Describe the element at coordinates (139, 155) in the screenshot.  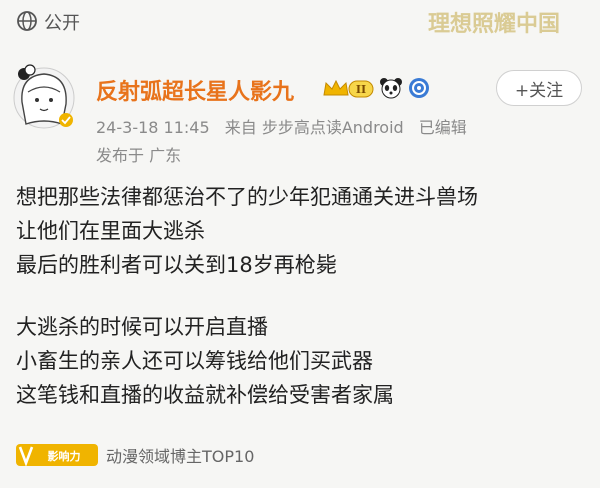
I see `post-location: 发布于 广东` at that location.